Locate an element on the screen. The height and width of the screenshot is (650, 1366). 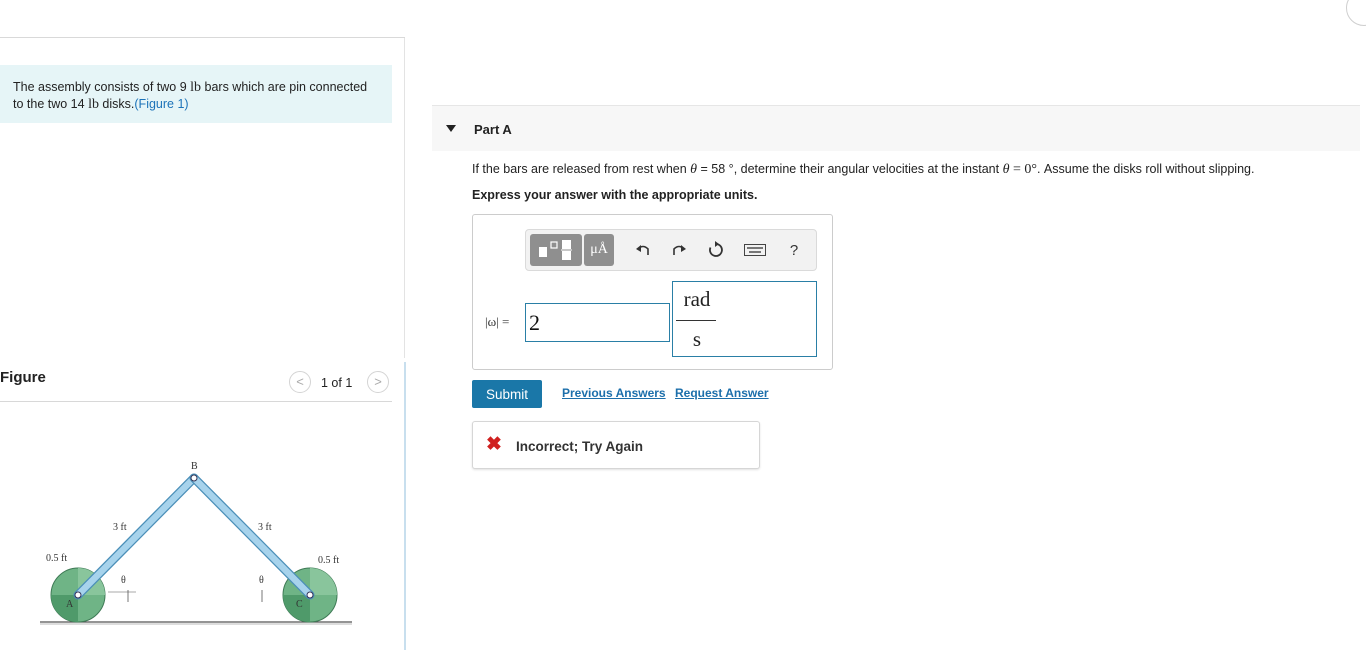
panel-divider is located at coordinates (404, 198).